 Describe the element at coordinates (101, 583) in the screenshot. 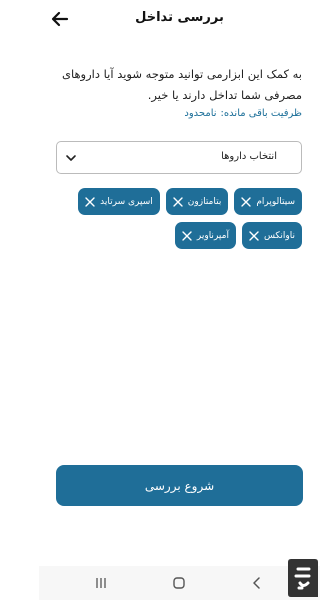

I see `recent-apps-icon` at that location.